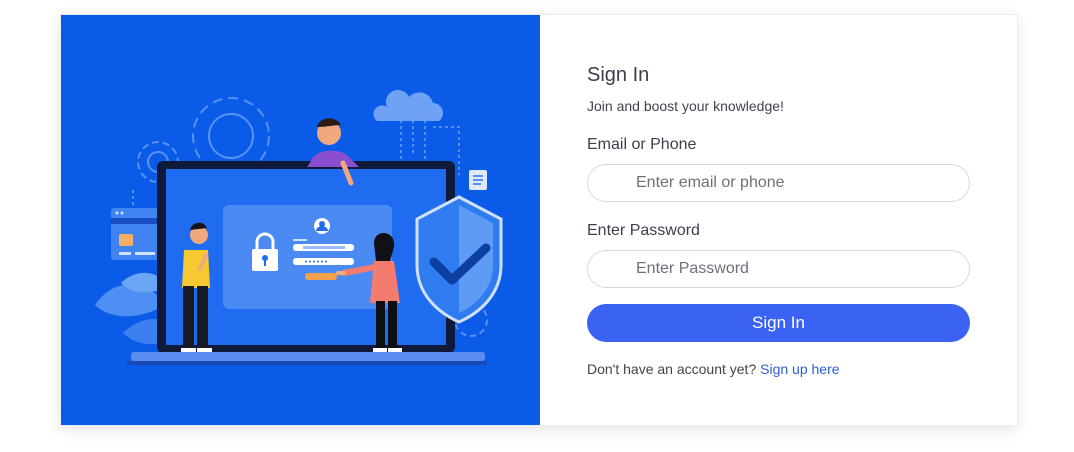  What do you see at coordinates (778, 269) in the screenshot?
I see `password-input` at bounding box center [778, 269].